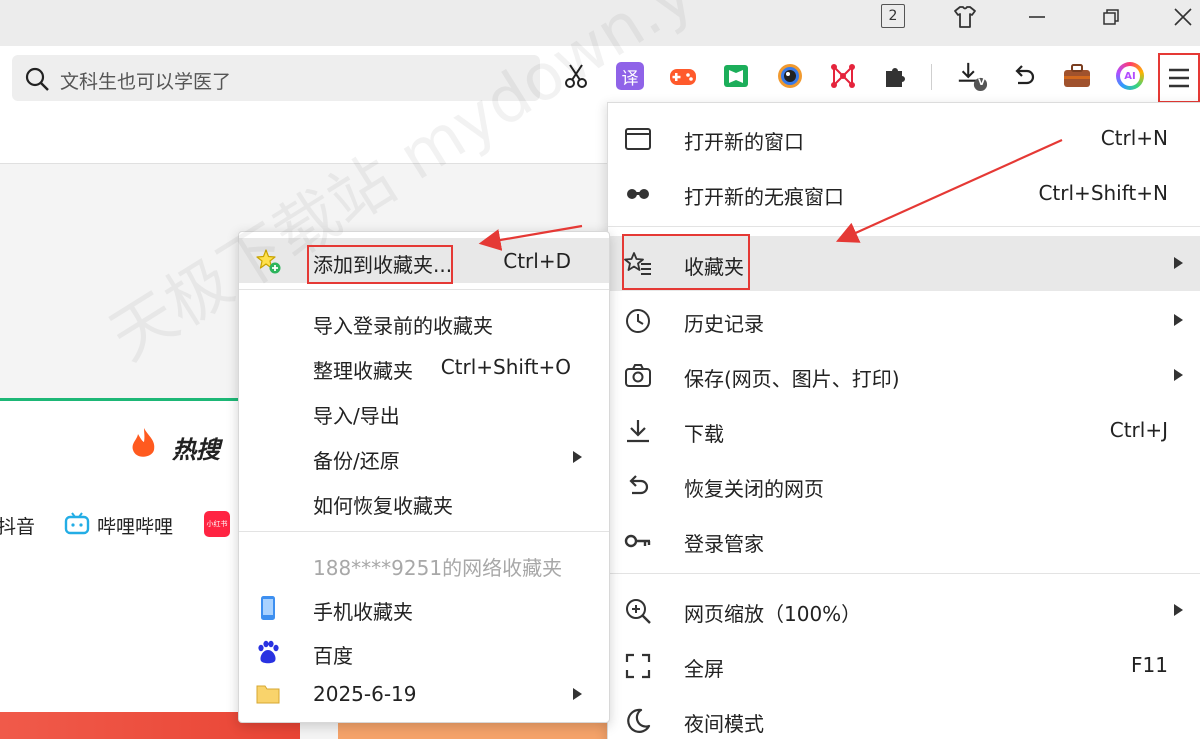  Describe the element at coordinates (724, 544) in the screenshot. I see `menu-item-label: 登录管家` at that location.